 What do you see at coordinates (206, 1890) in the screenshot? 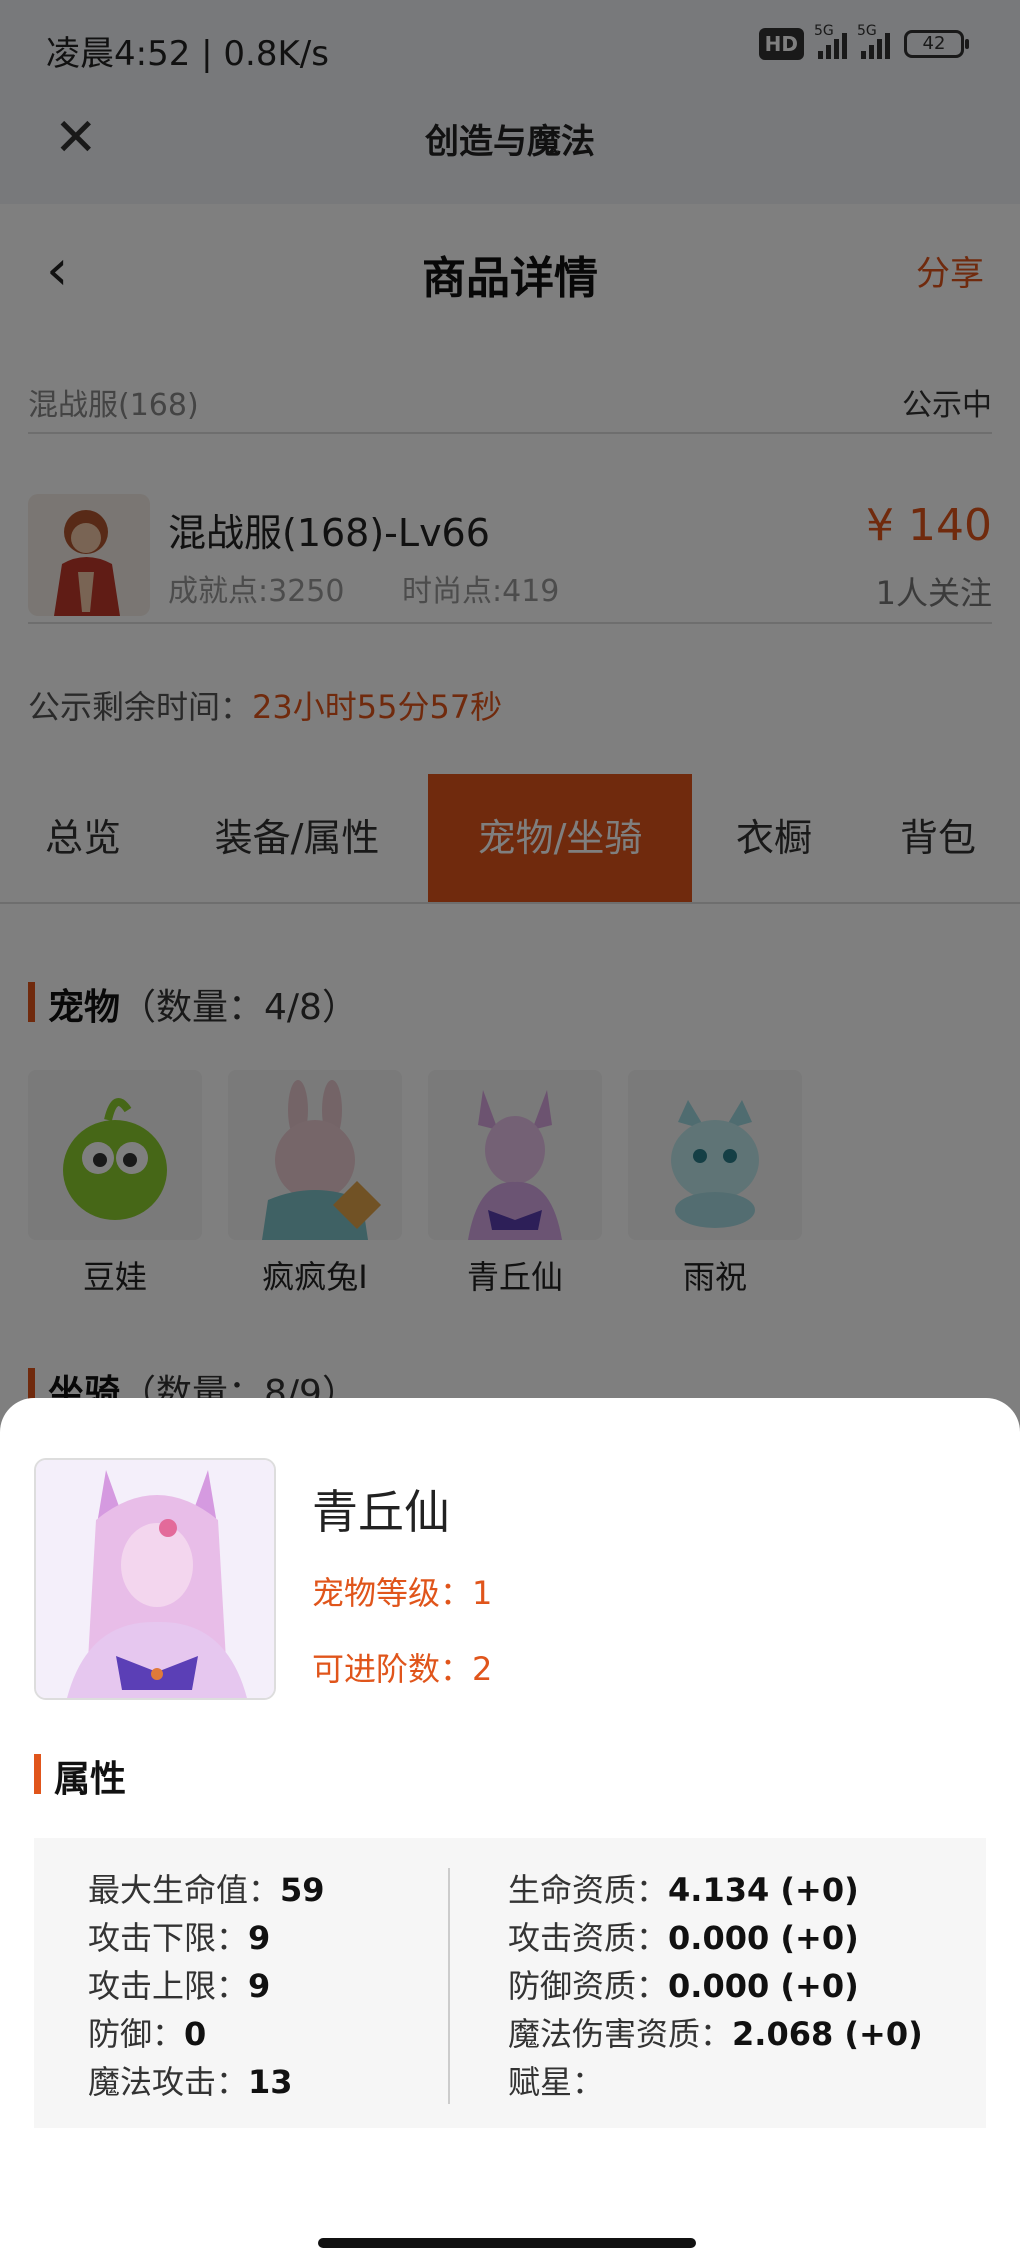
I see `attr-max-hp: 最大生命值：59` at bounding box center [206, 1890].